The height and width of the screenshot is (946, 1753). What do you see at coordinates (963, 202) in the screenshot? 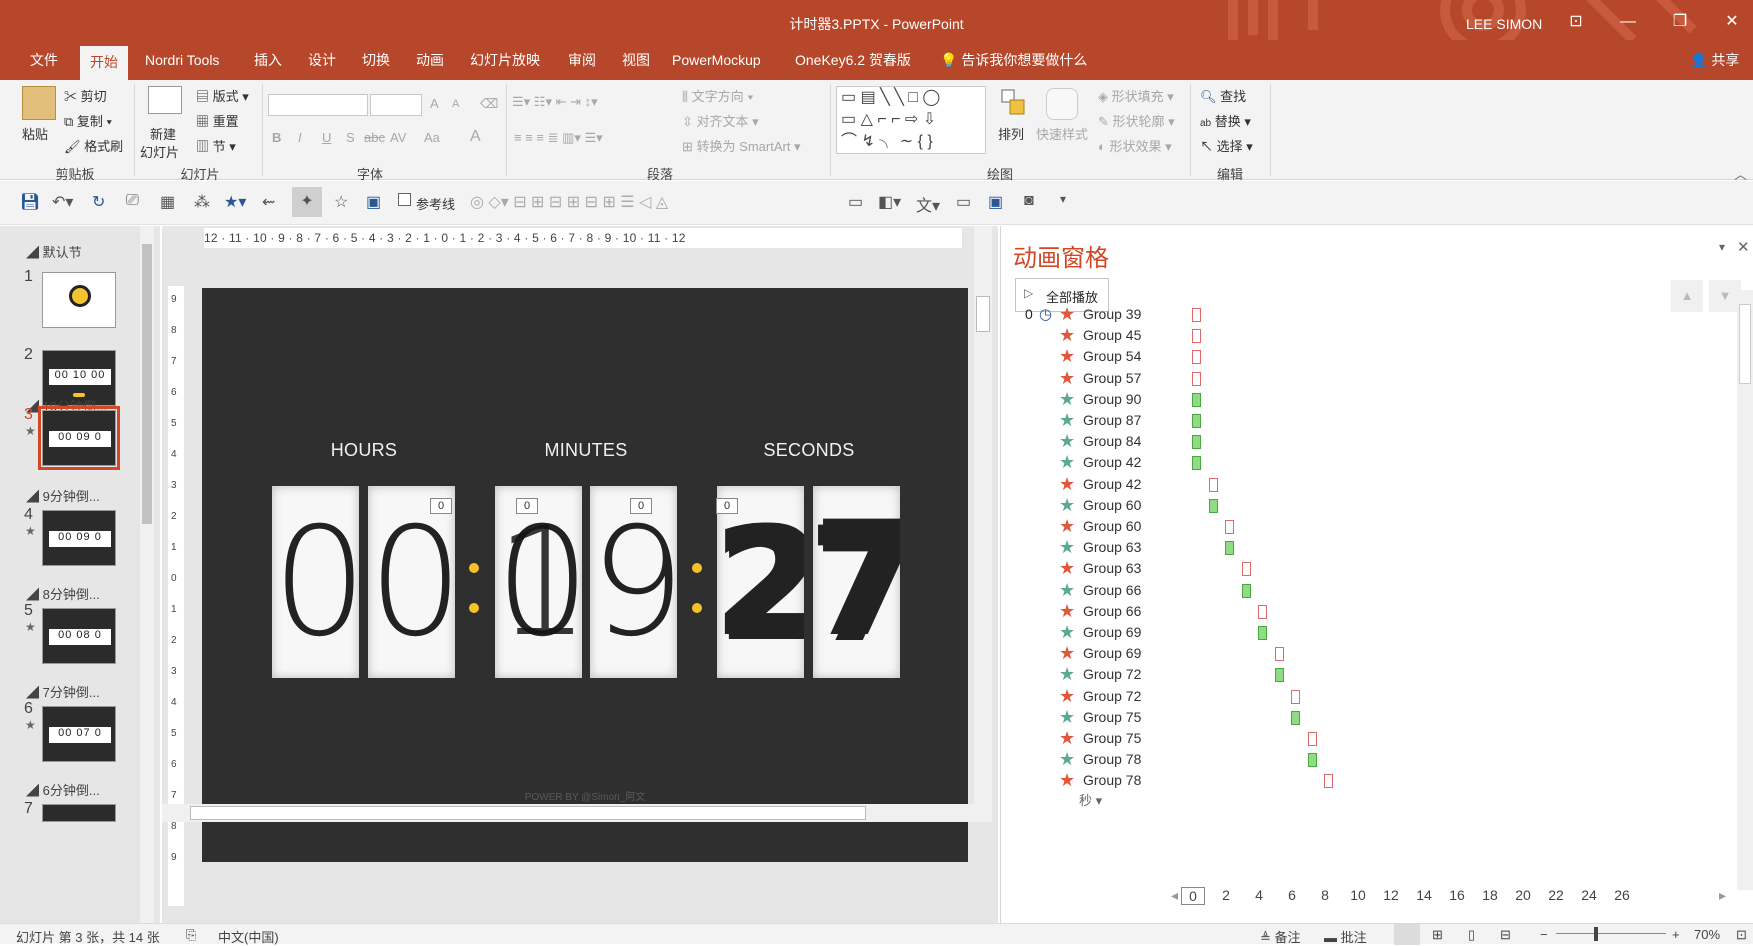
I see `notes-icon: ▭` at bounding box center [963, 202].